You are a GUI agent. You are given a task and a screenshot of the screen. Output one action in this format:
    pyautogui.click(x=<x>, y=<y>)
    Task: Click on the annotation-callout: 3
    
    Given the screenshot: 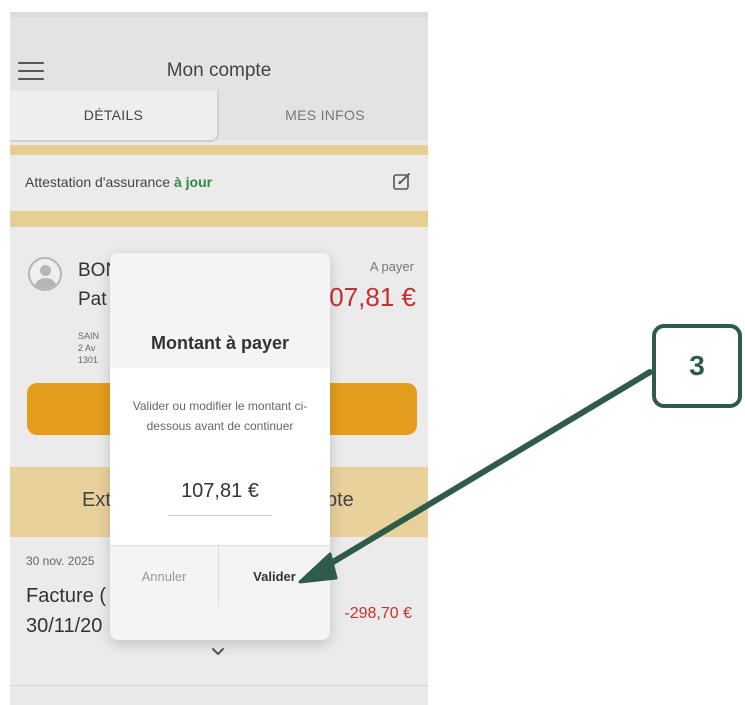 What is the action you would take?
    pyautogui.click(x=697, y=366)
    